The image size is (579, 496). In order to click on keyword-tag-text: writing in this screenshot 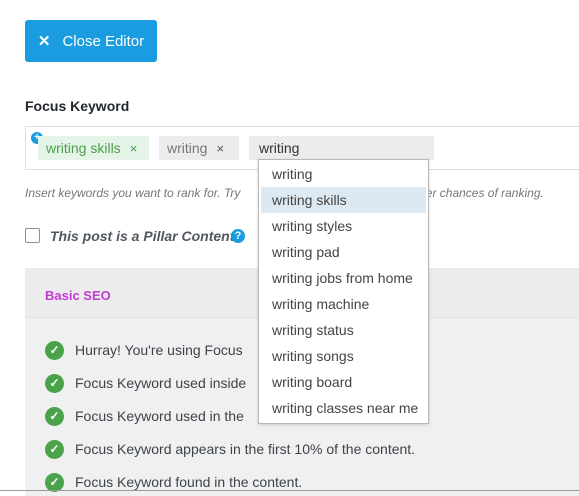, I will do `click(187, 148)`.